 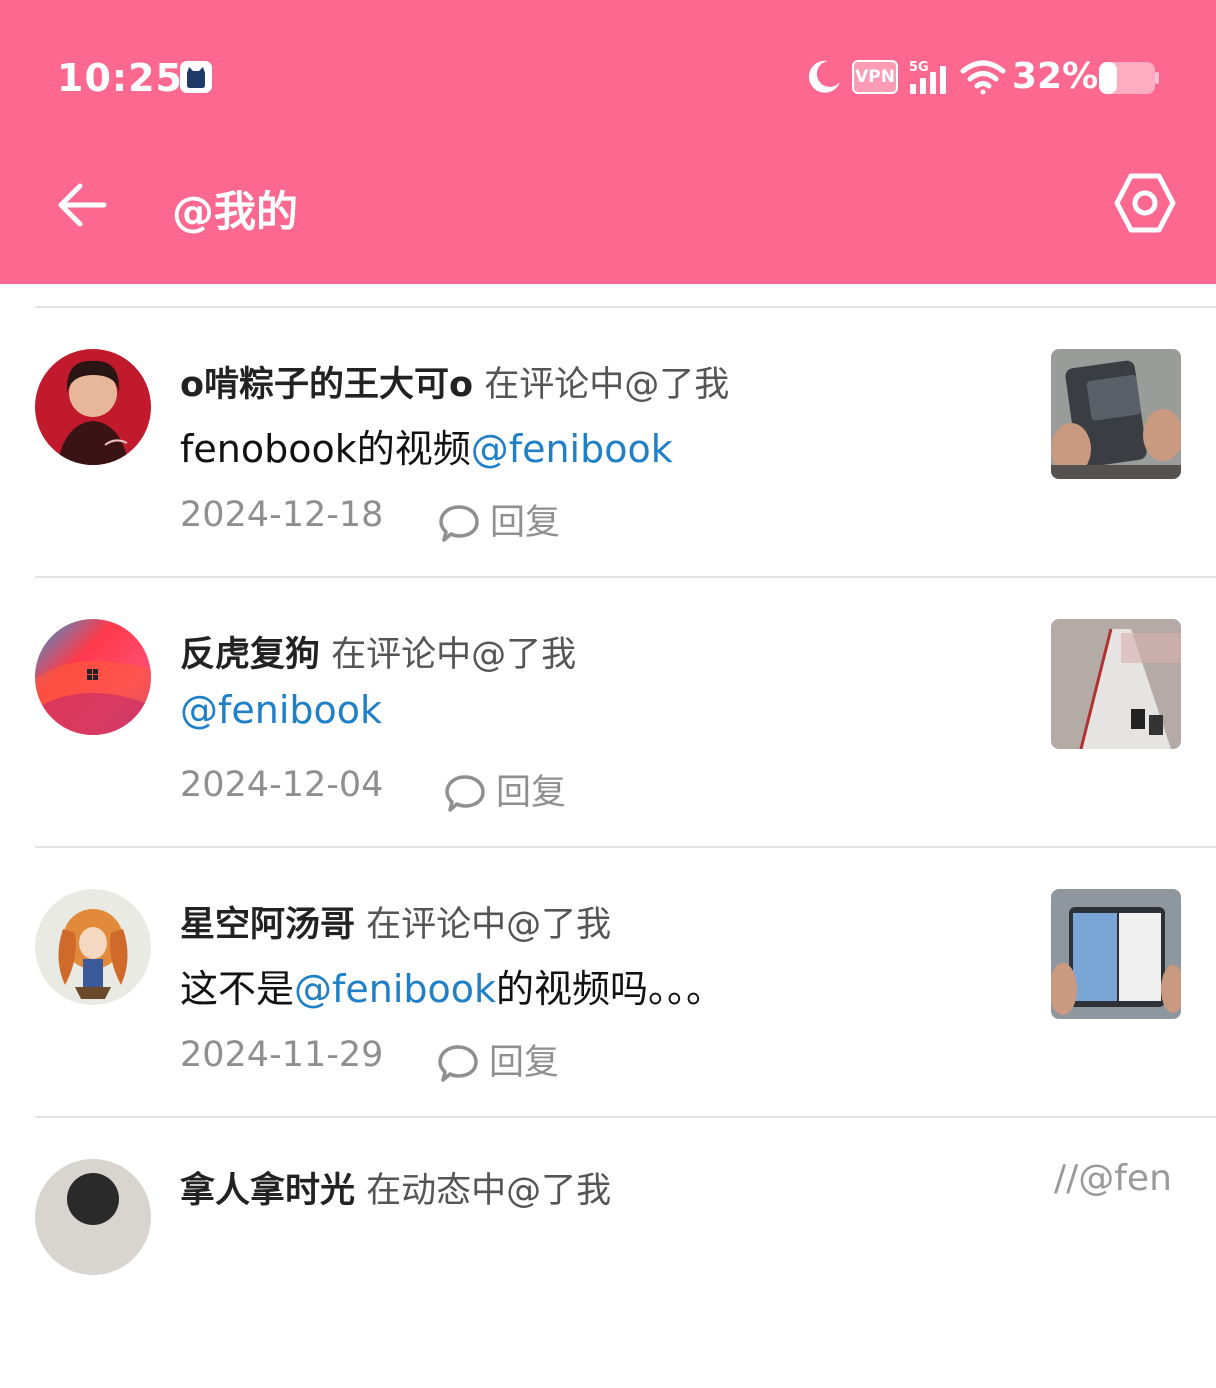 What do you see at coordinates (1055, 76) in the screenshot?
I see `battery-percentage: 32%` at bounding box center [1055, 76].